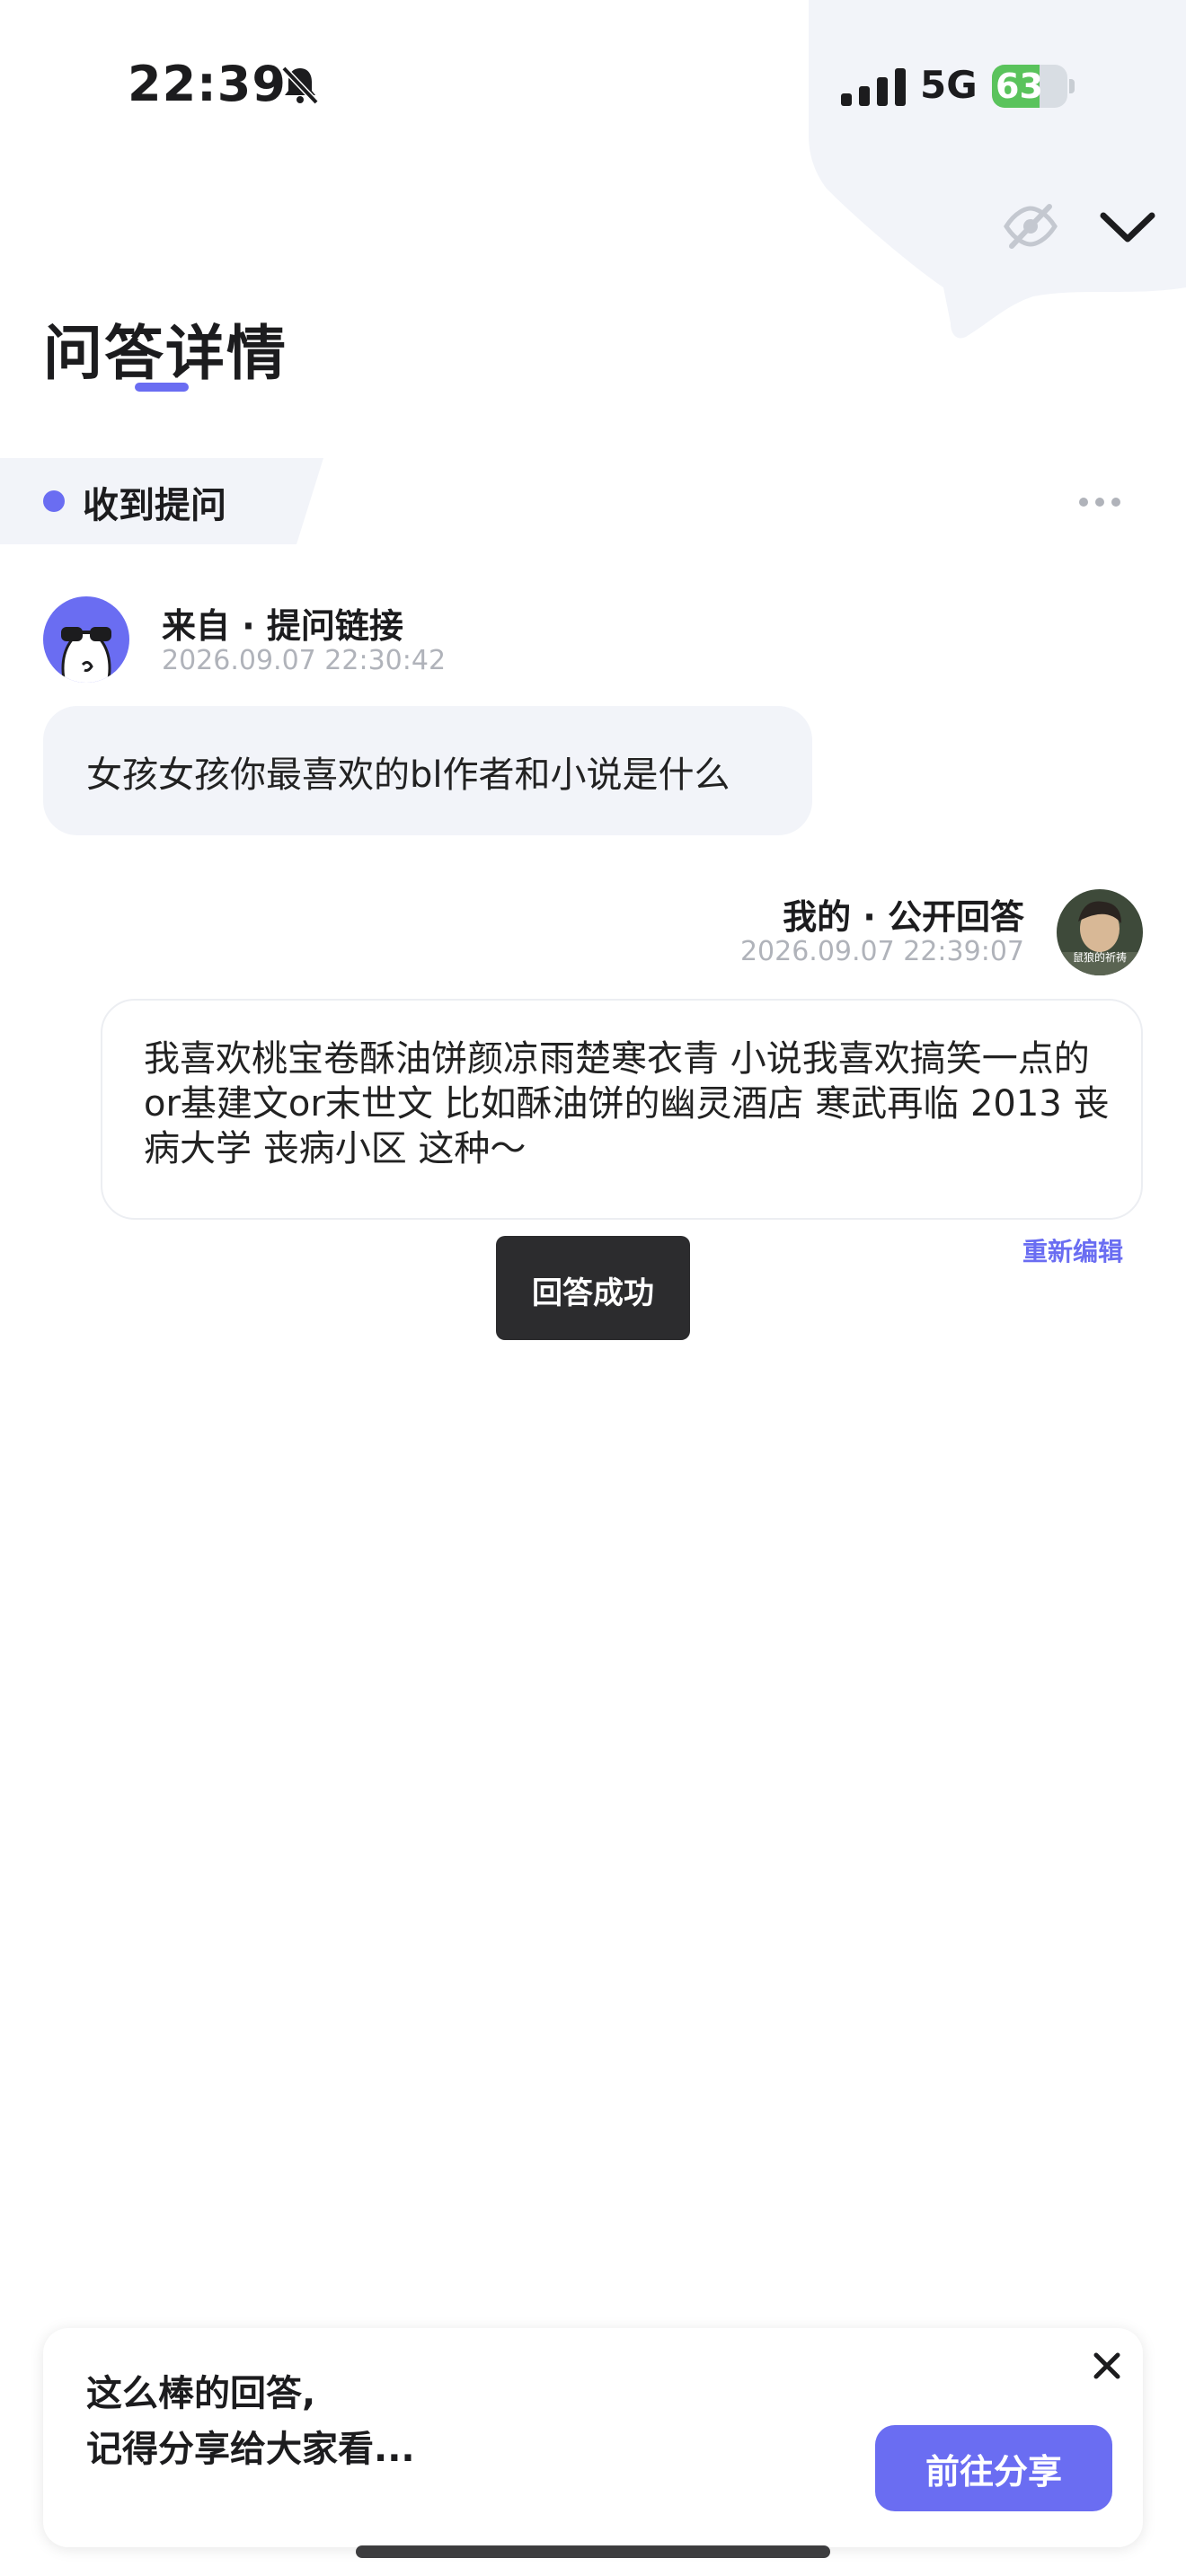 The image size is (1186, 2576). Describe the element at coordinates (1030, 226) in the screenshot. I see `eye-off-icon` at that location.